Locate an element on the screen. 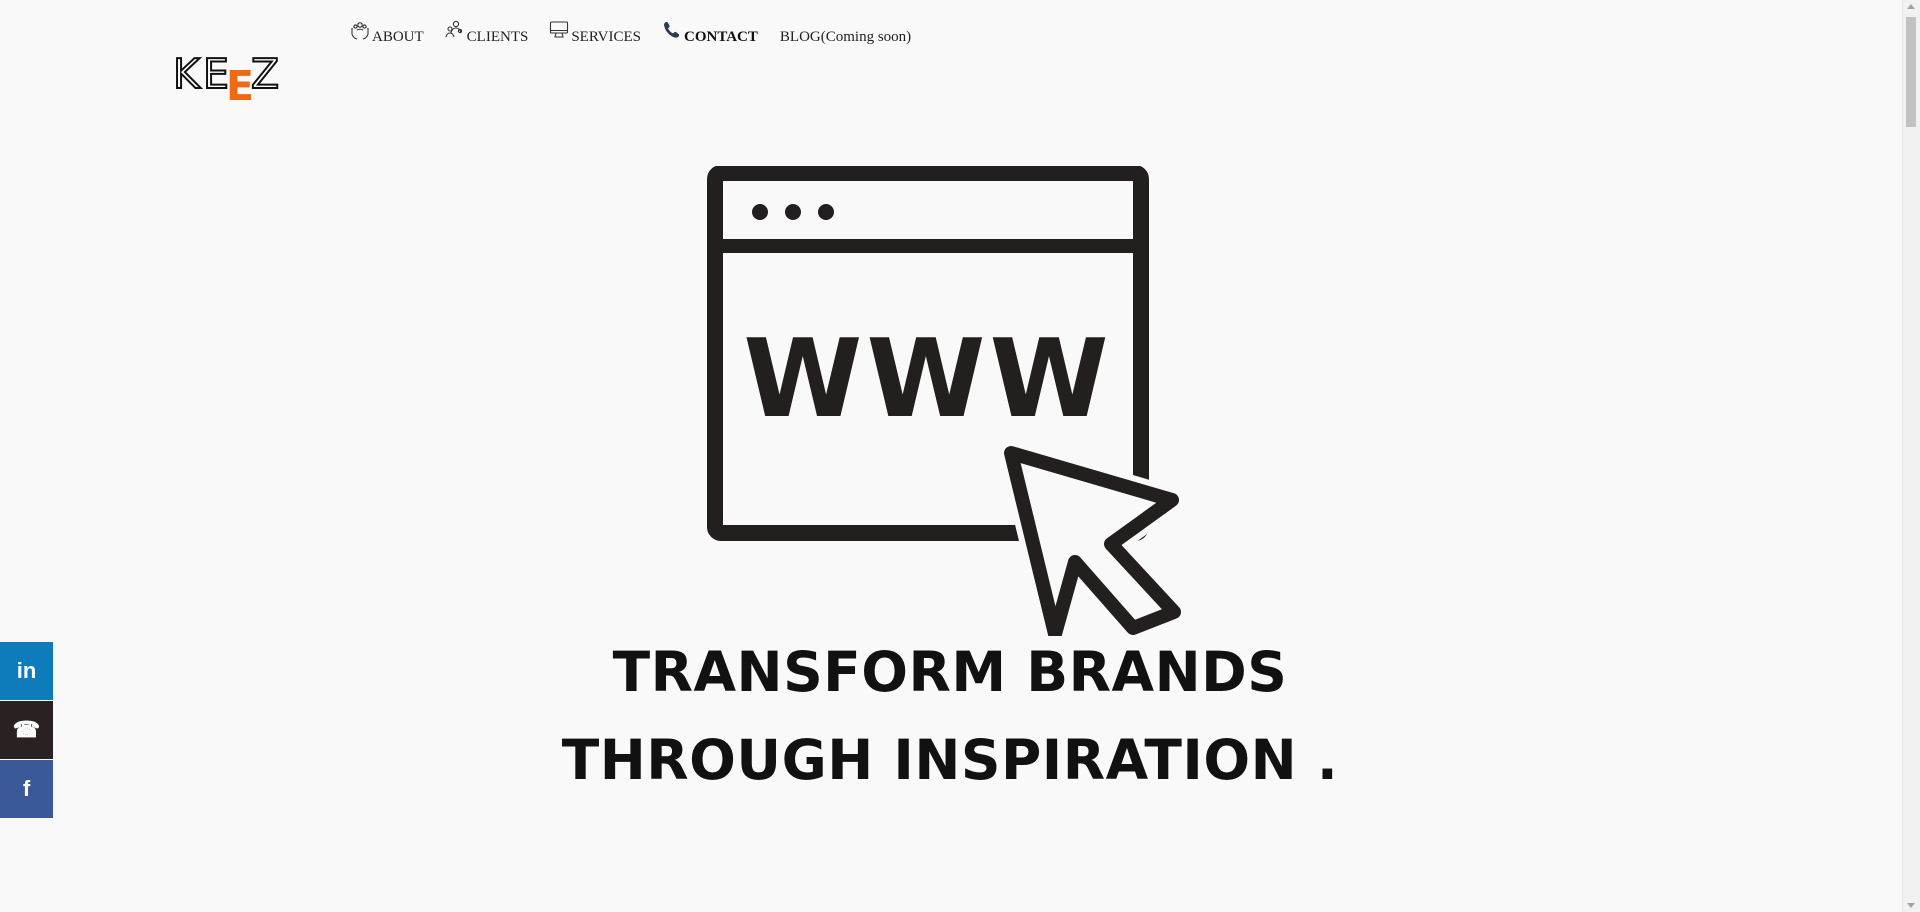 The image size is (1920, 912). monitor-icon is located at coordinates (559, 30).